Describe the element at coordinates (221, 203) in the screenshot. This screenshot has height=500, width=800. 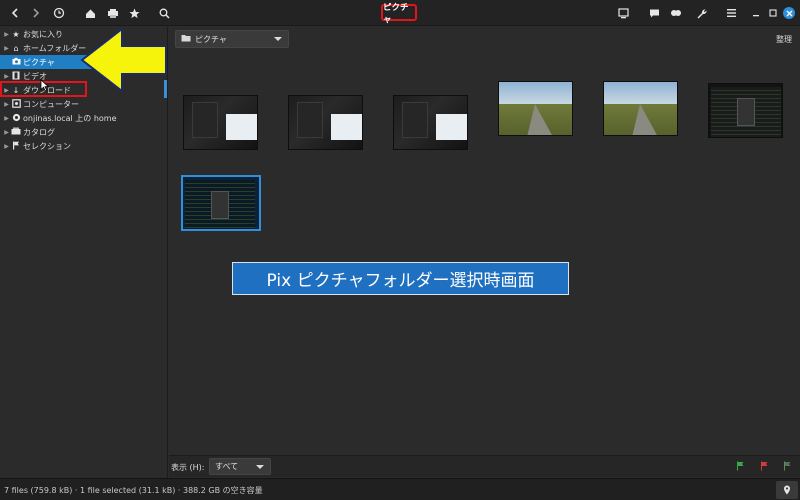
I see `thumbnail-item-selected` at that location.